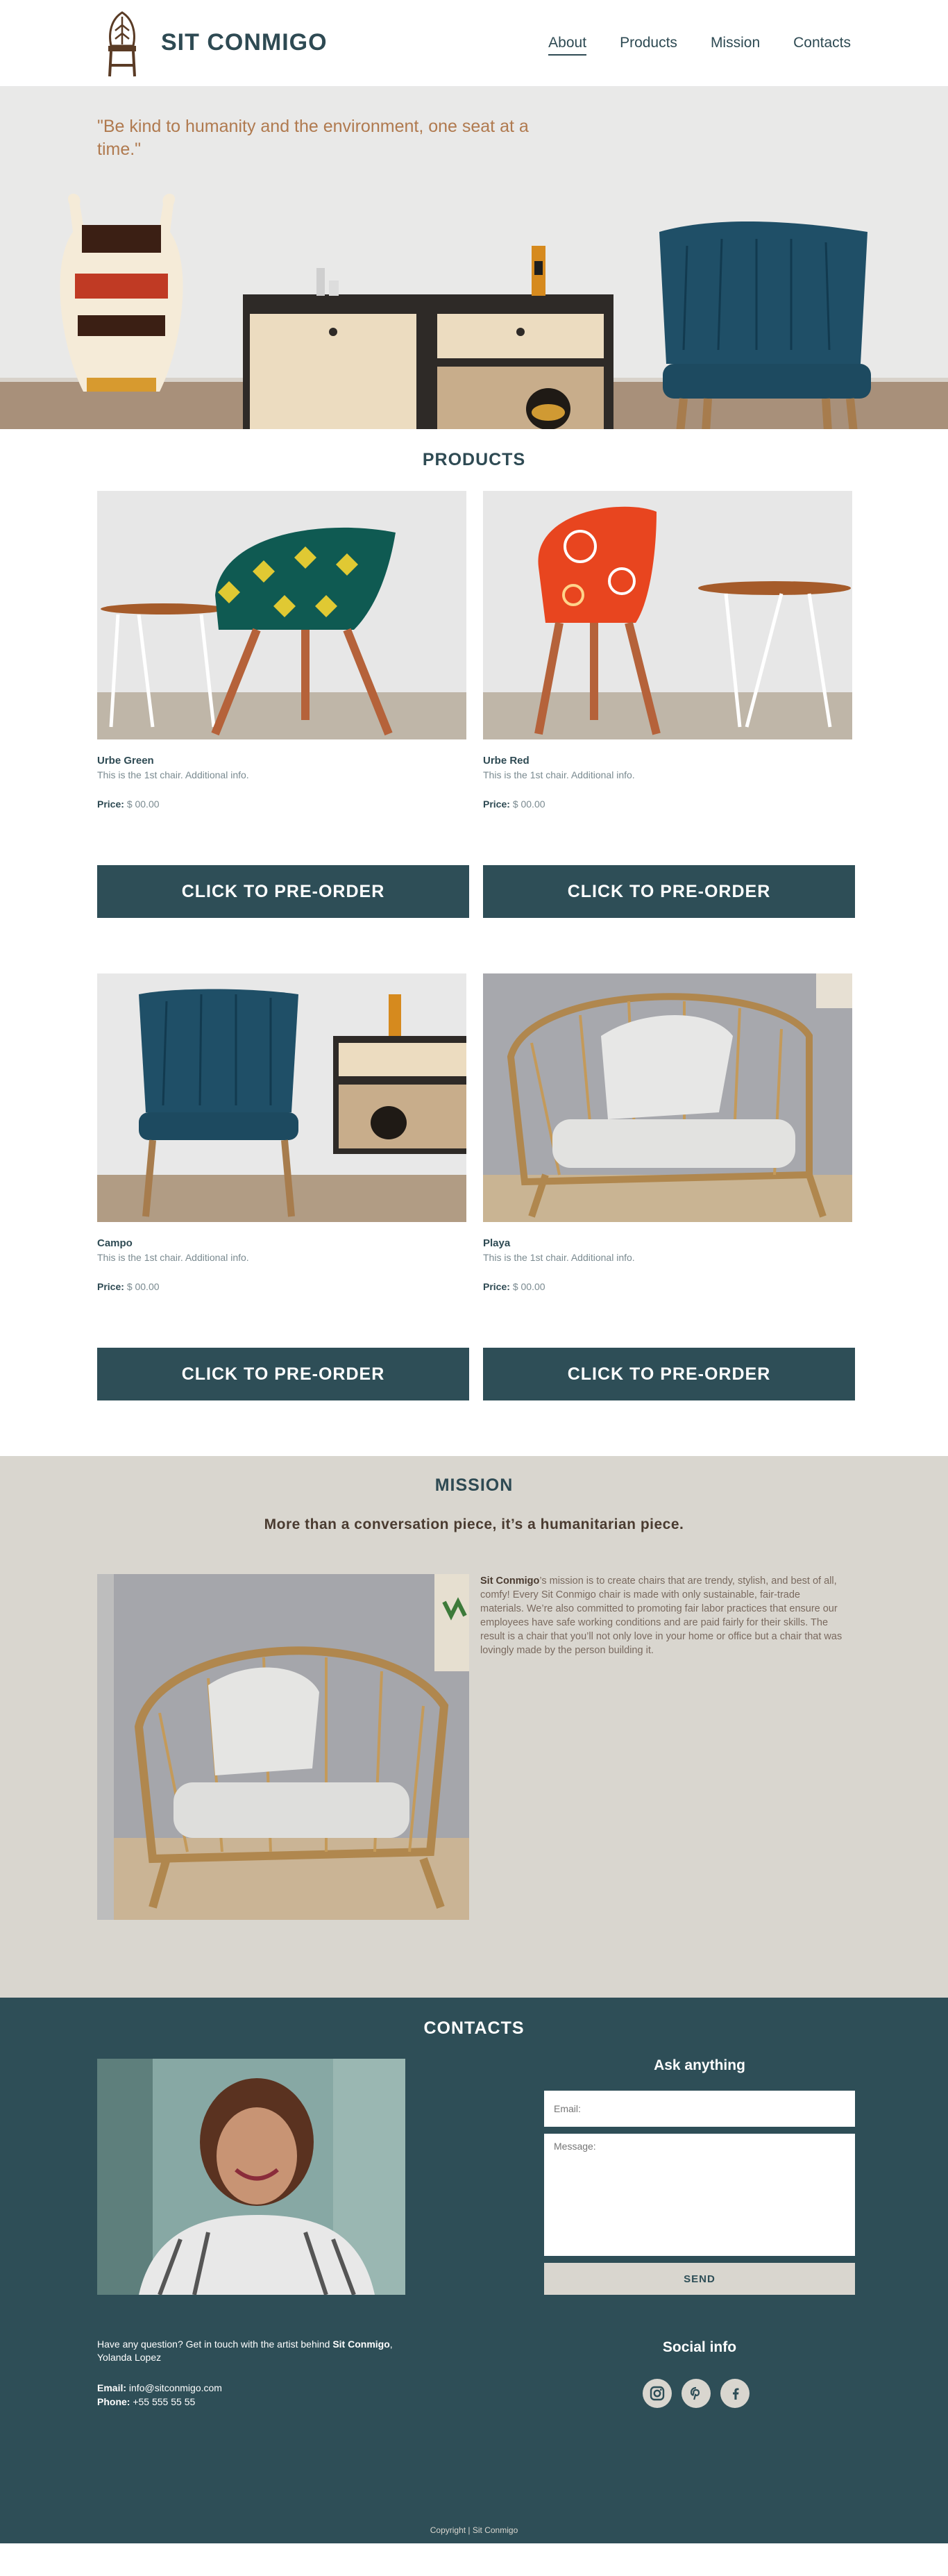 The height and width of the screenshot is (2576, 948). I want to click on ask-title: Ask anything, so click(699, 2065).